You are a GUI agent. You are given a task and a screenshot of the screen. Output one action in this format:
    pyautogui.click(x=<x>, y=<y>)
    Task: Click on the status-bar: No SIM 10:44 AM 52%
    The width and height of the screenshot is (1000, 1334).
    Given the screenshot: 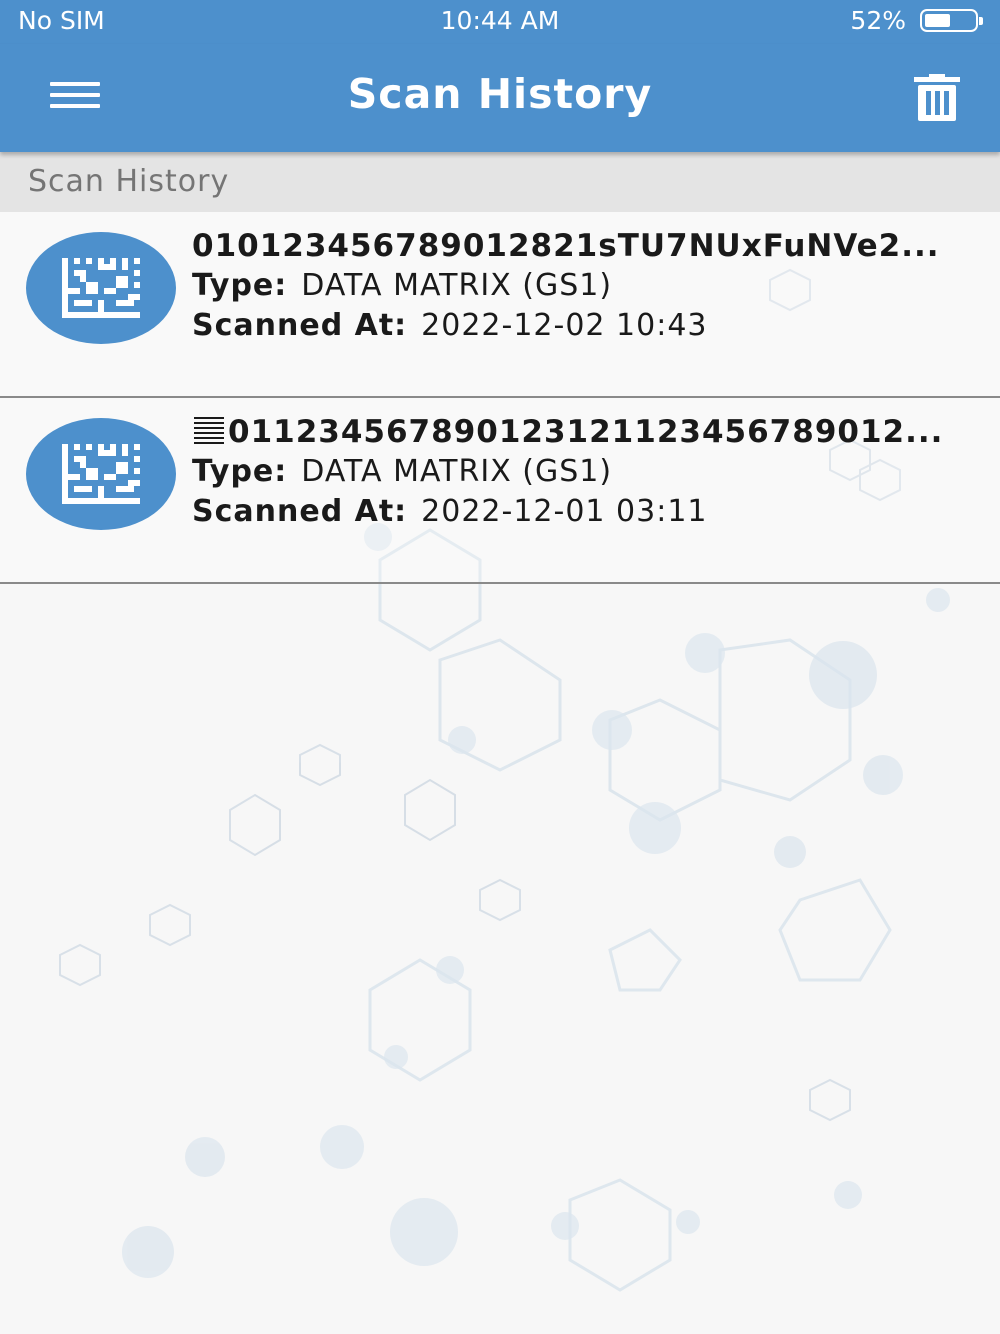 What is the action you would take?
    pyautogui.click(x=500, y=22)
    